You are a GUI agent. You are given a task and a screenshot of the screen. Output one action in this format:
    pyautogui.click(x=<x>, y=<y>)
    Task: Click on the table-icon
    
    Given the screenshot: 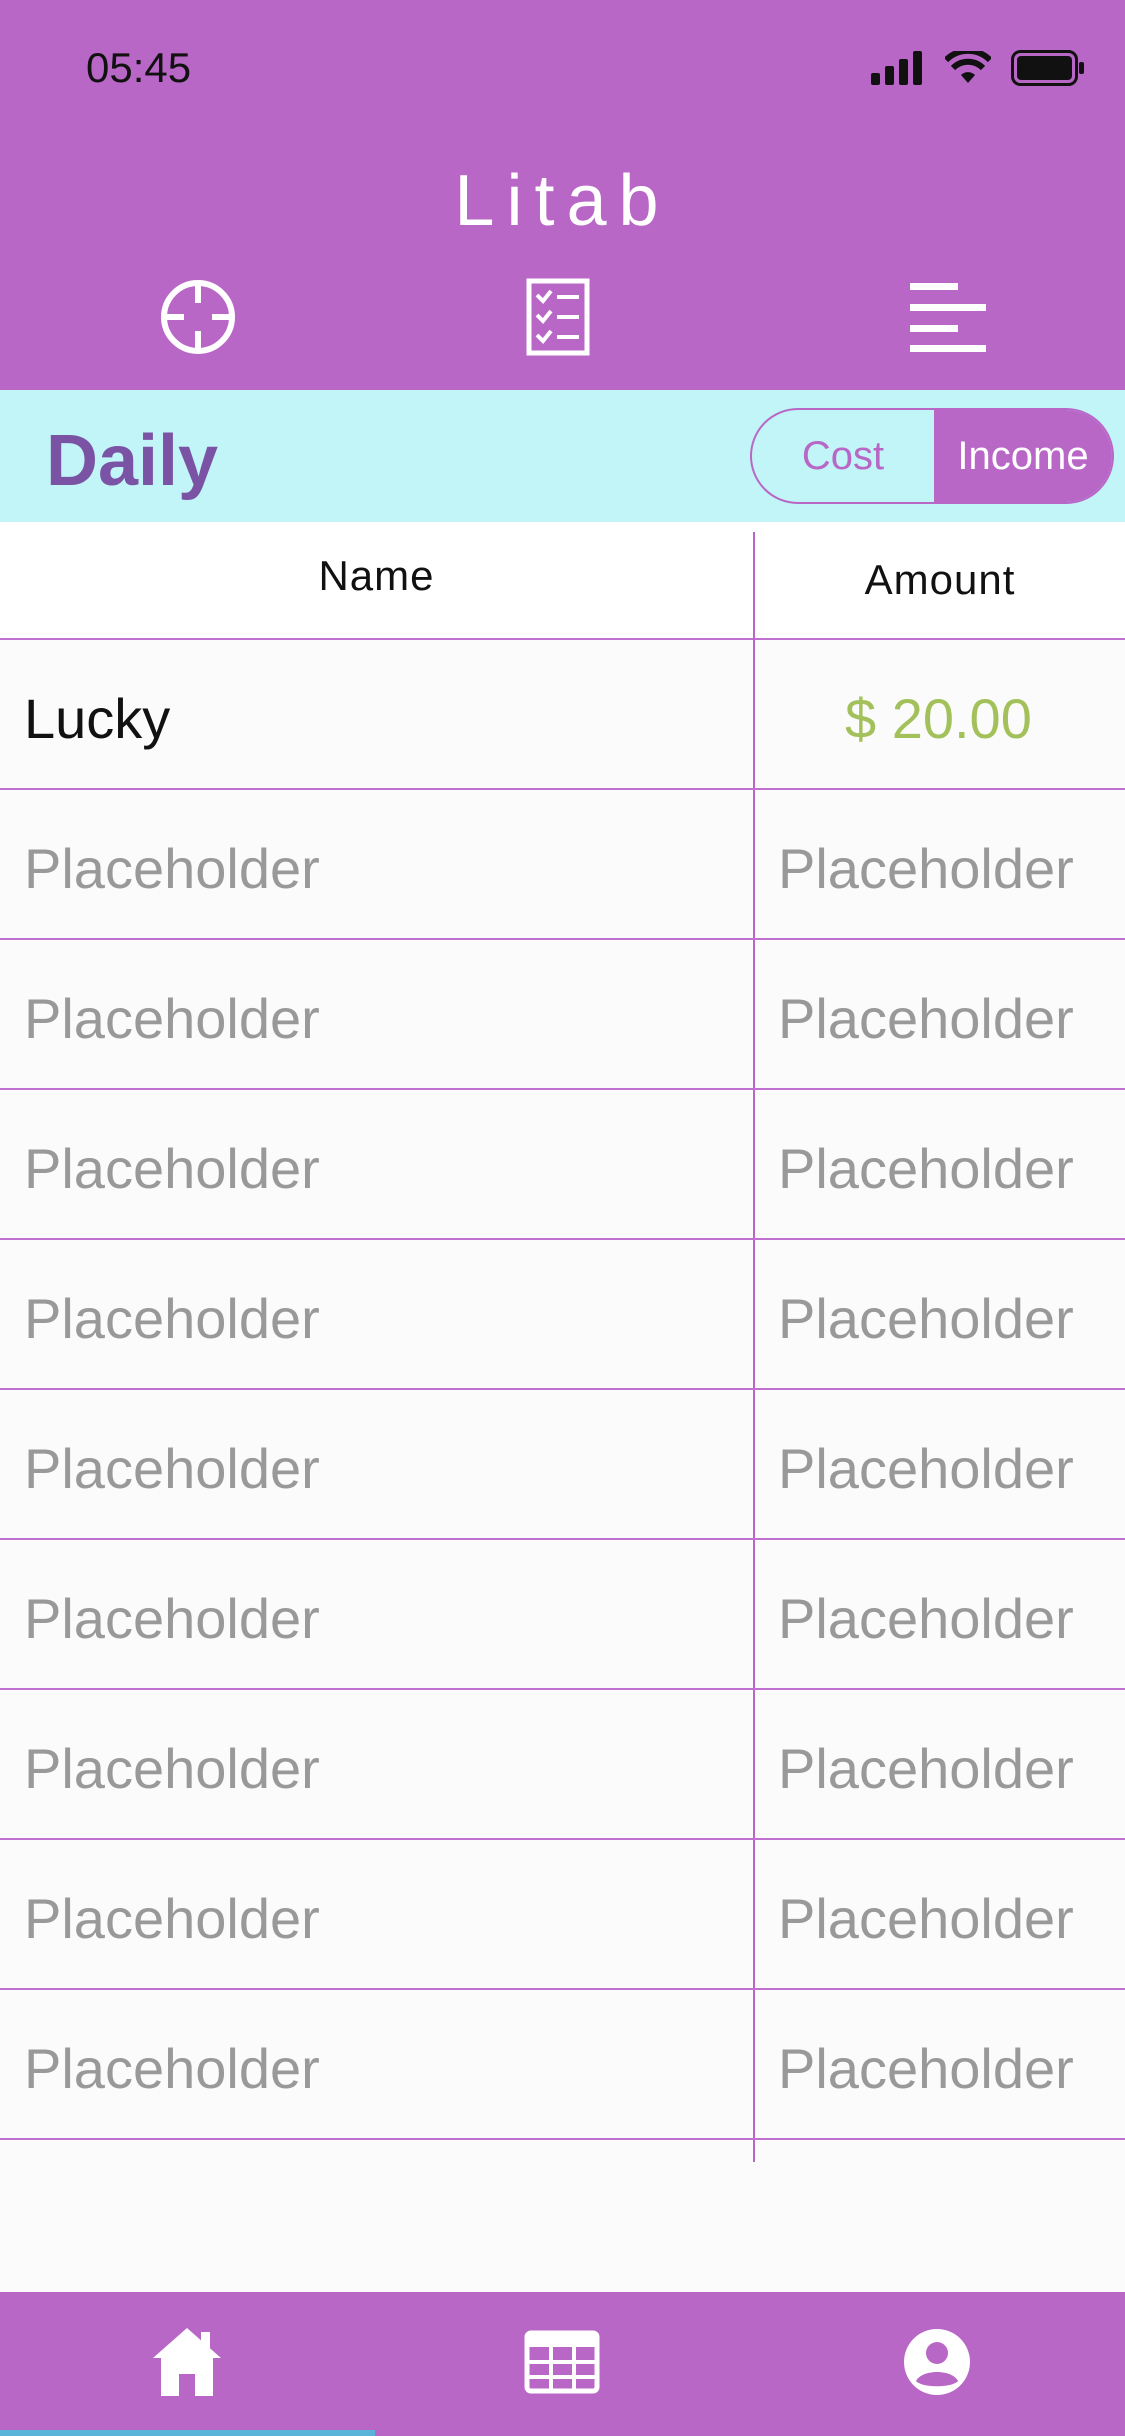 What is the action you would take?
    pyautogui.click(x=562, y=2362)
    